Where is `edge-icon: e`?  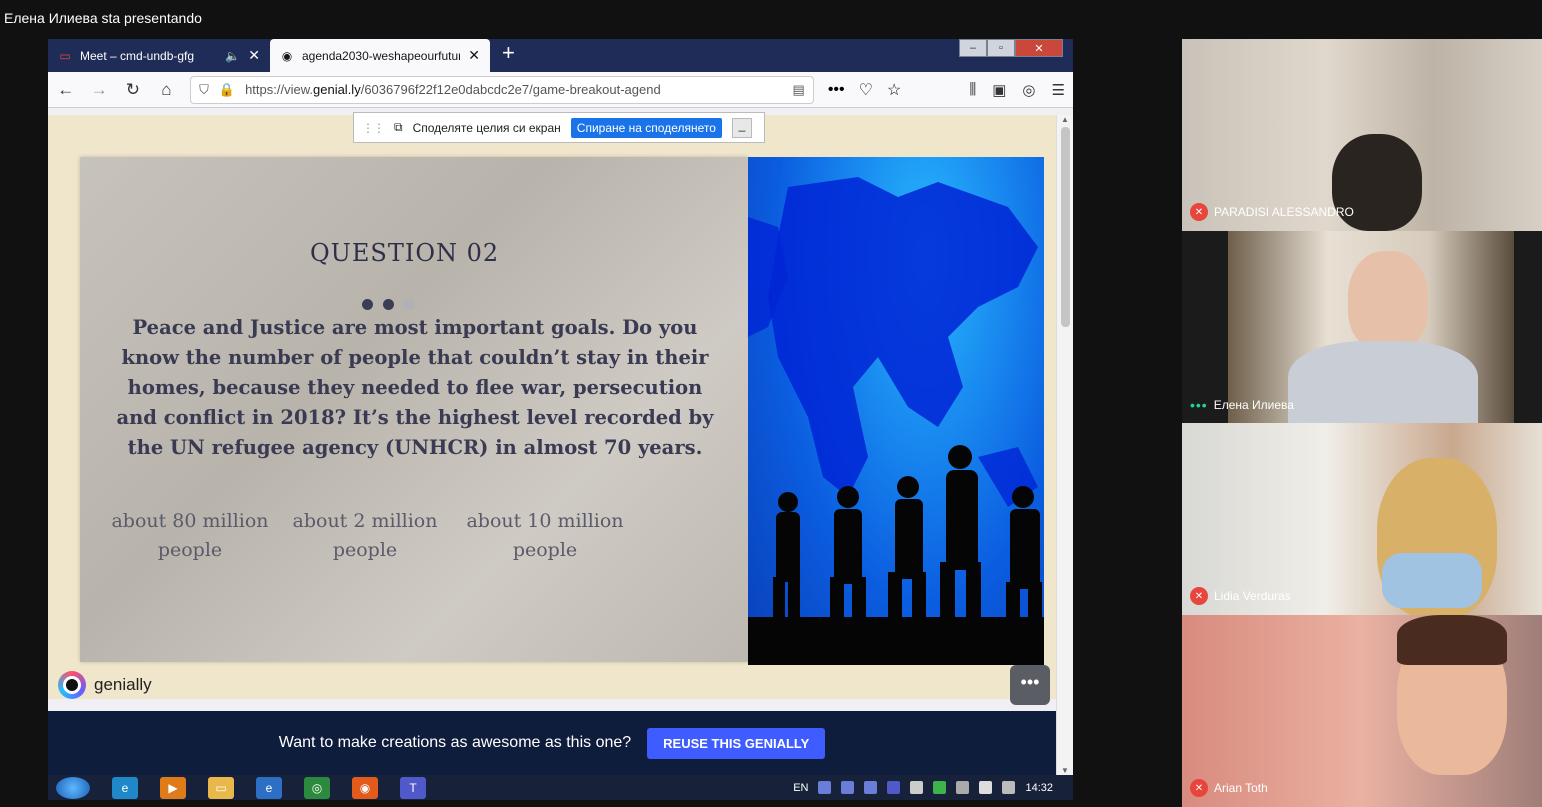
edge-icon: e is located at coordinates (125, 787).